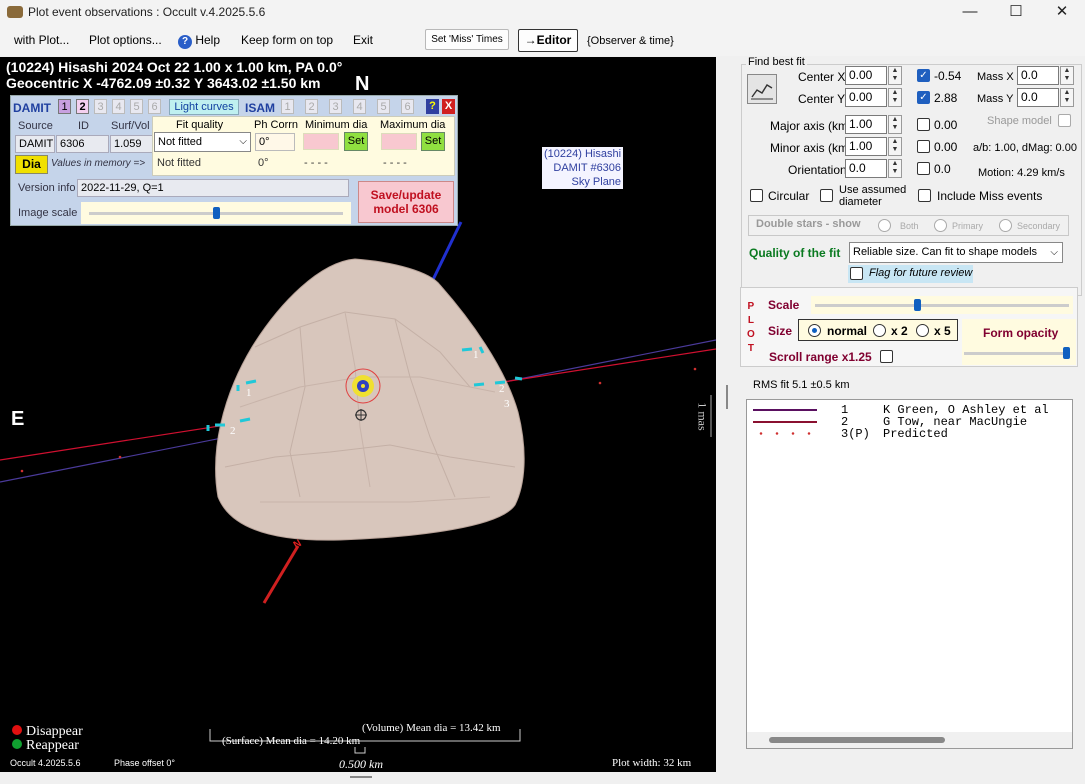 This screenshot has height=784, width=1085. Describe the element at coordinates (860, 202) in the screenshot. I see `use-assumed-line2: diameter` at that location.